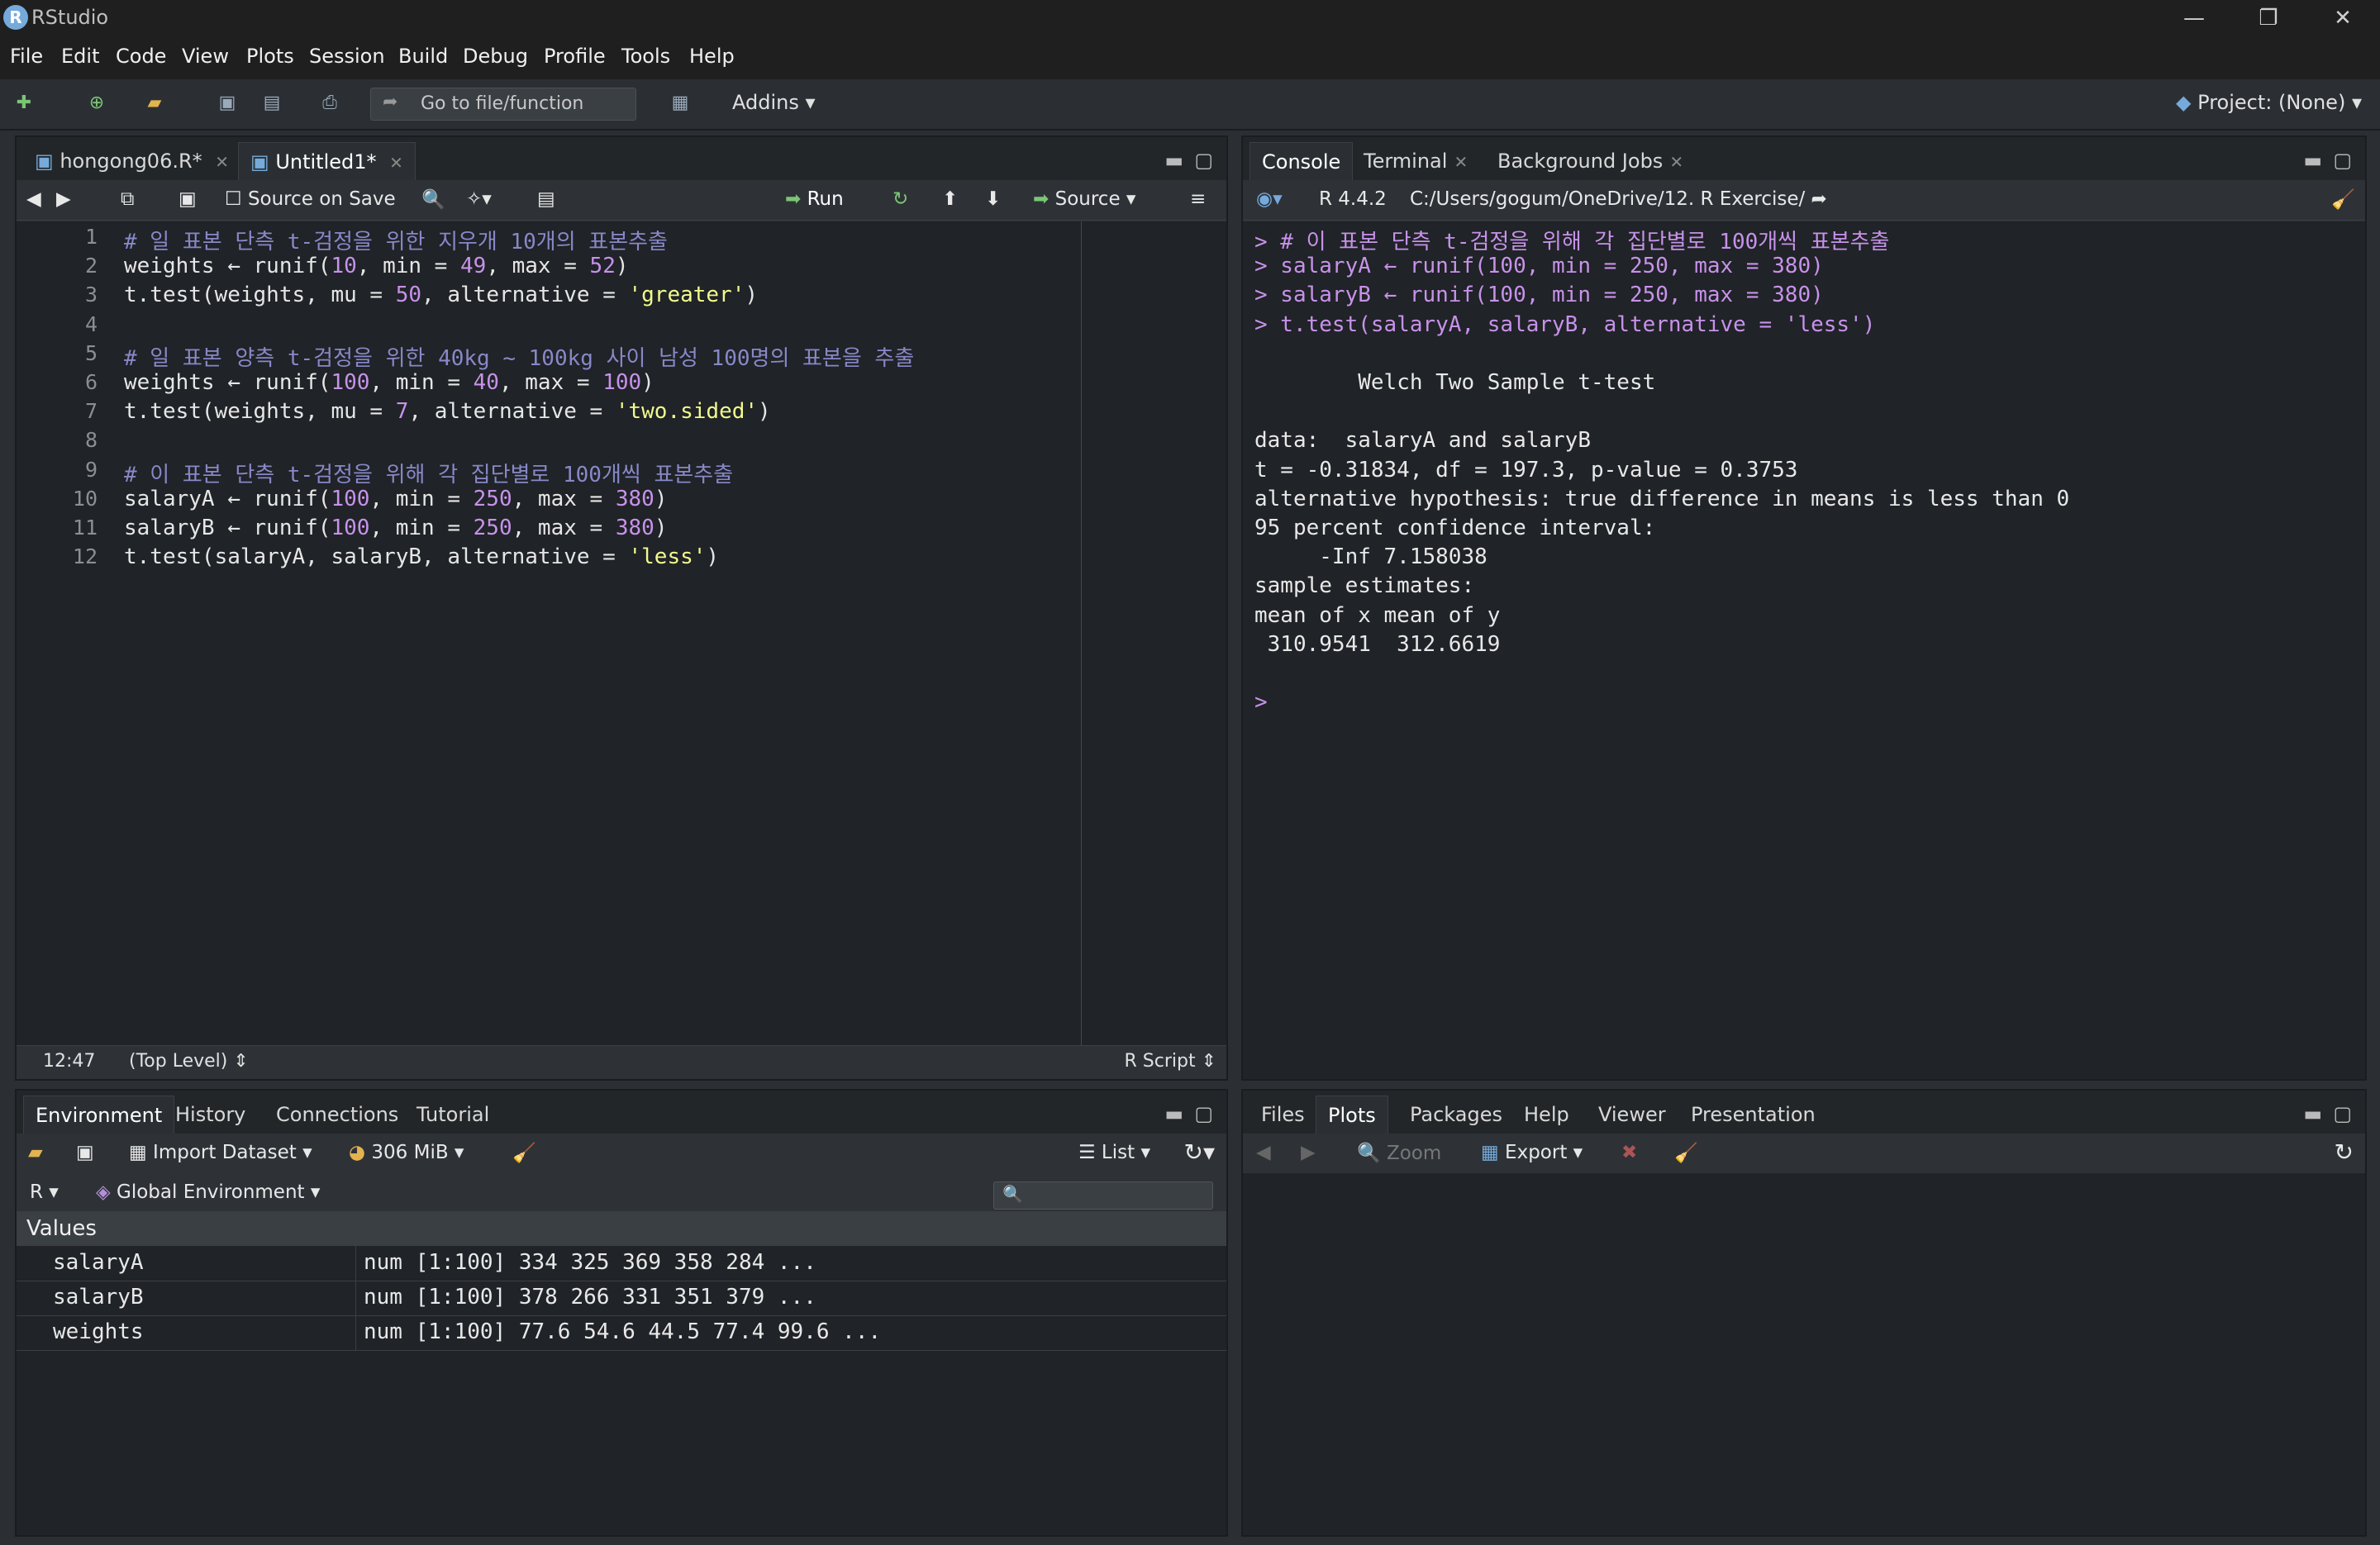  Describe the element at coordinates (2343, 18) in the screenshot. I see `close-button: ✕` at that location.